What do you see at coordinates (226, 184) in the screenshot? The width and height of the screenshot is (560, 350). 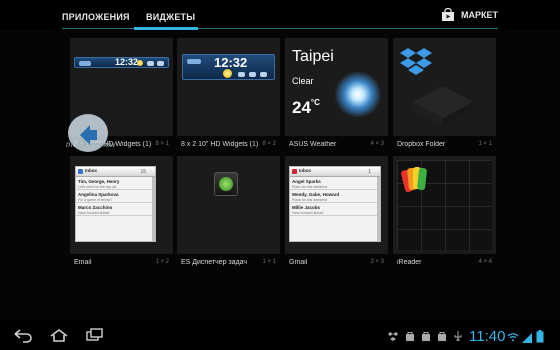 I see `es-task-manager-icon` at bounding box center [226, 184].